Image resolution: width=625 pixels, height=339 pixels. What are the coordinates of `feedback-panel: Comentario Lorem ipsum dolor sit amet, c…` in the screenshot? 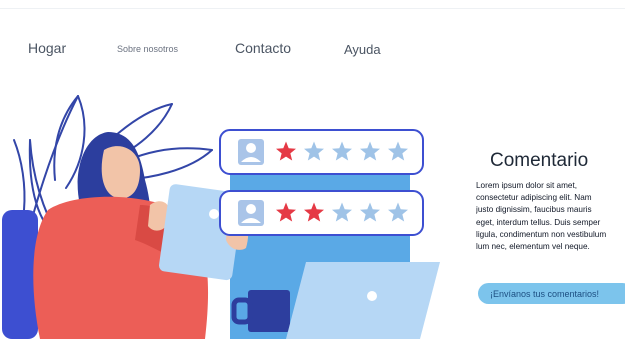 It's located at (550, 227).